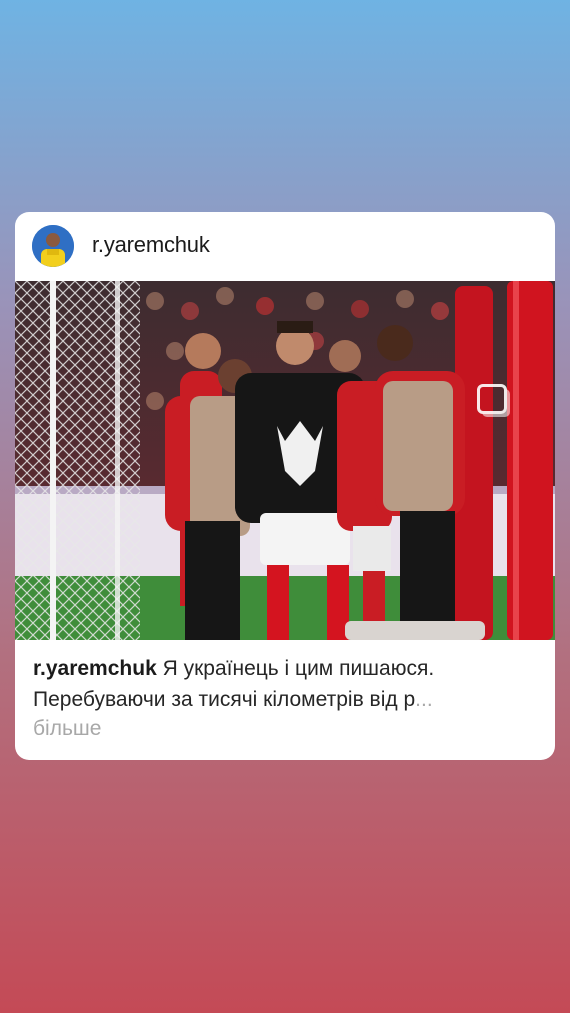 The image size is (570, 1013). Describe the element at coordinates (492, 399) in the screenshot. I see `square-frame-icon` at that location.